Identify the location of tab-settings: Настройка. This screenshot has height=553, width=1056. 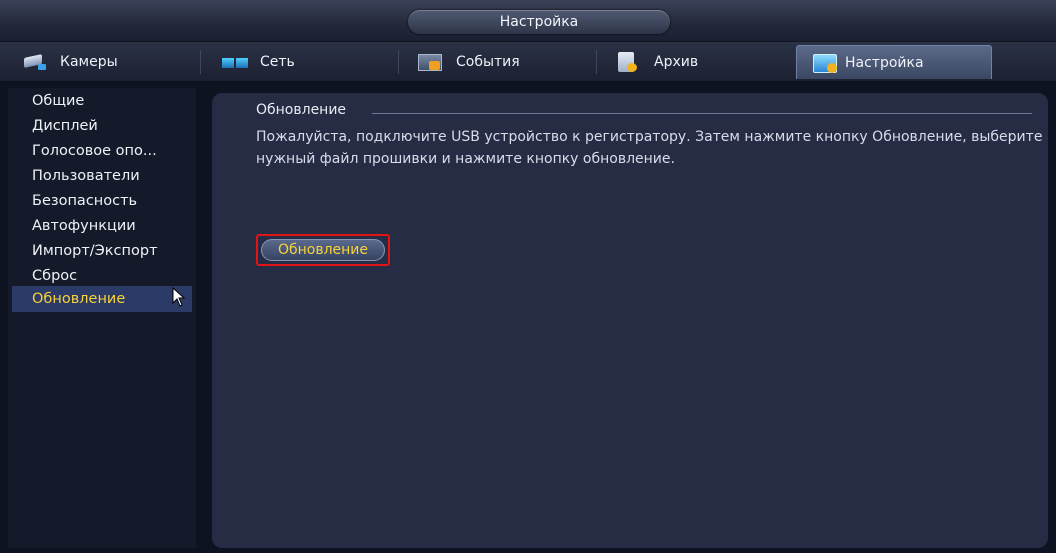
(894, 62).